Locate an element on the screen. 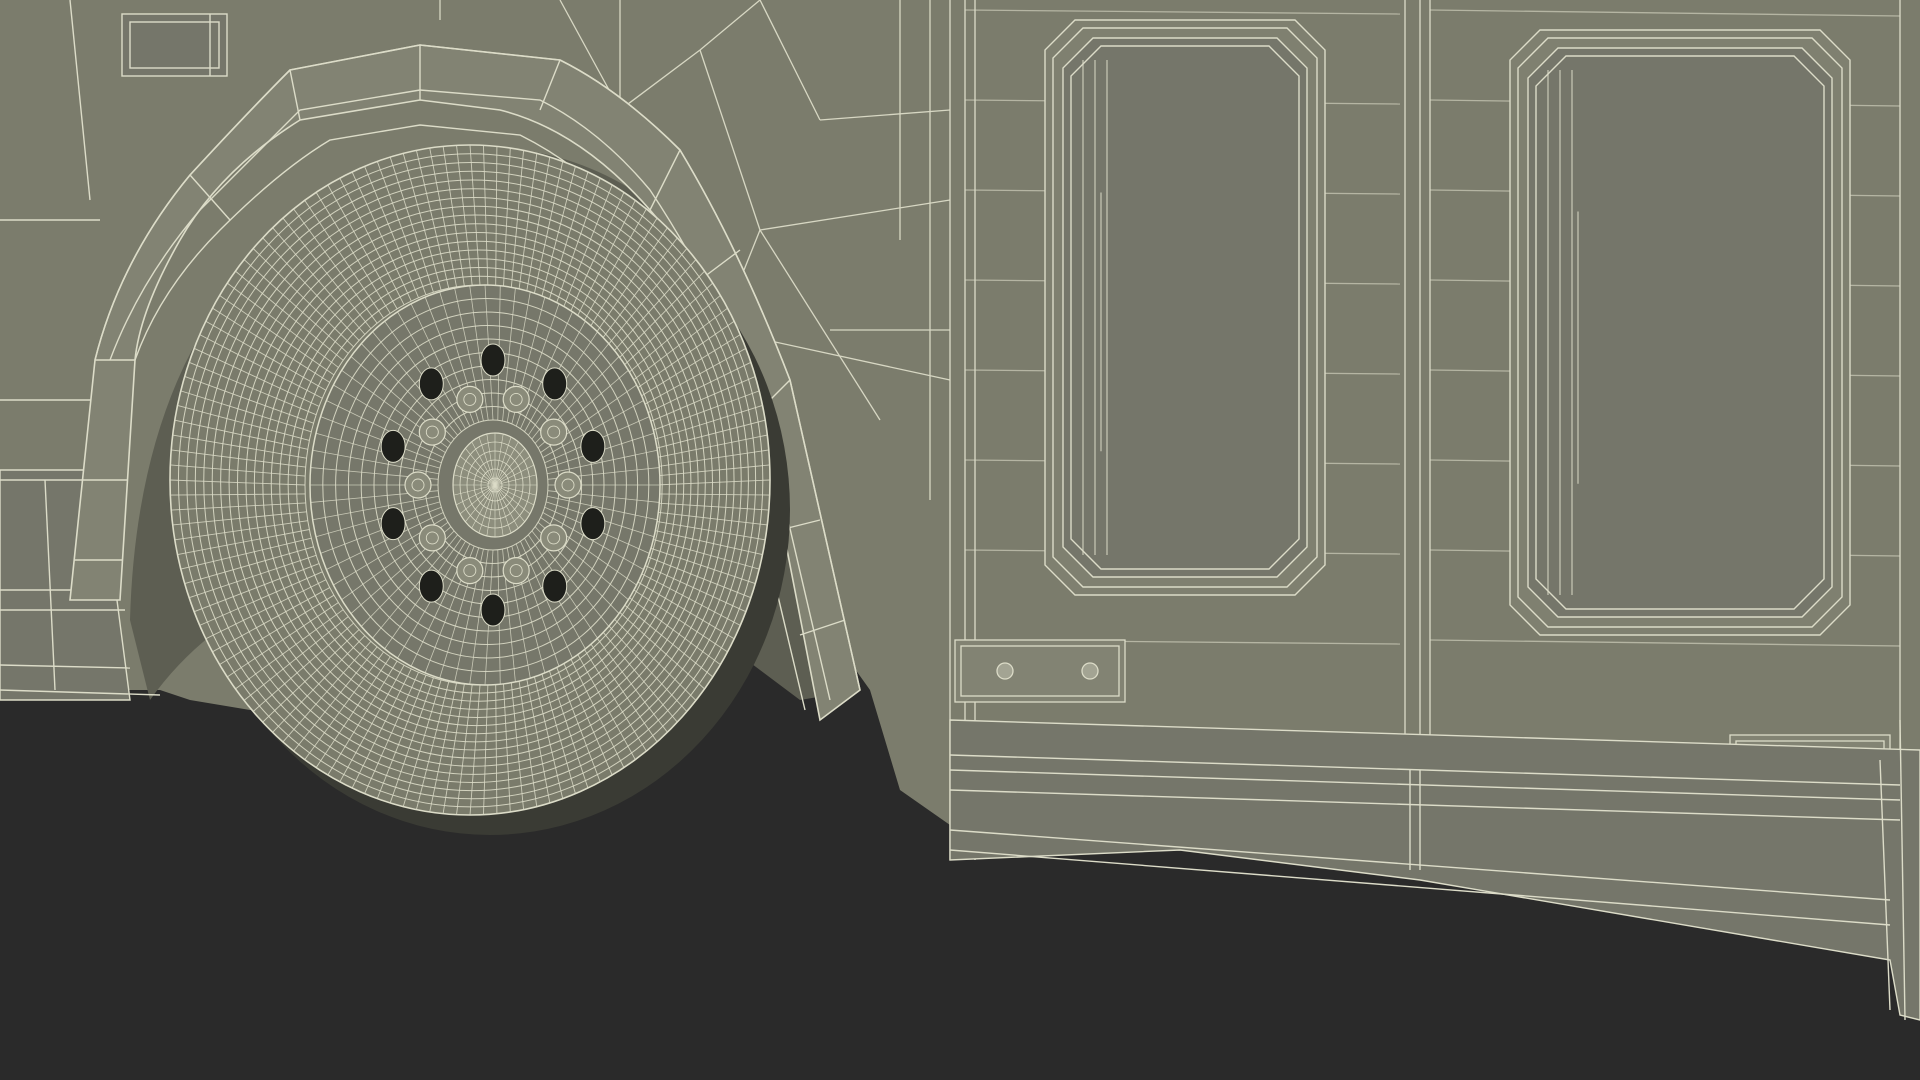  marker-light is located at coordinates (174, 45).